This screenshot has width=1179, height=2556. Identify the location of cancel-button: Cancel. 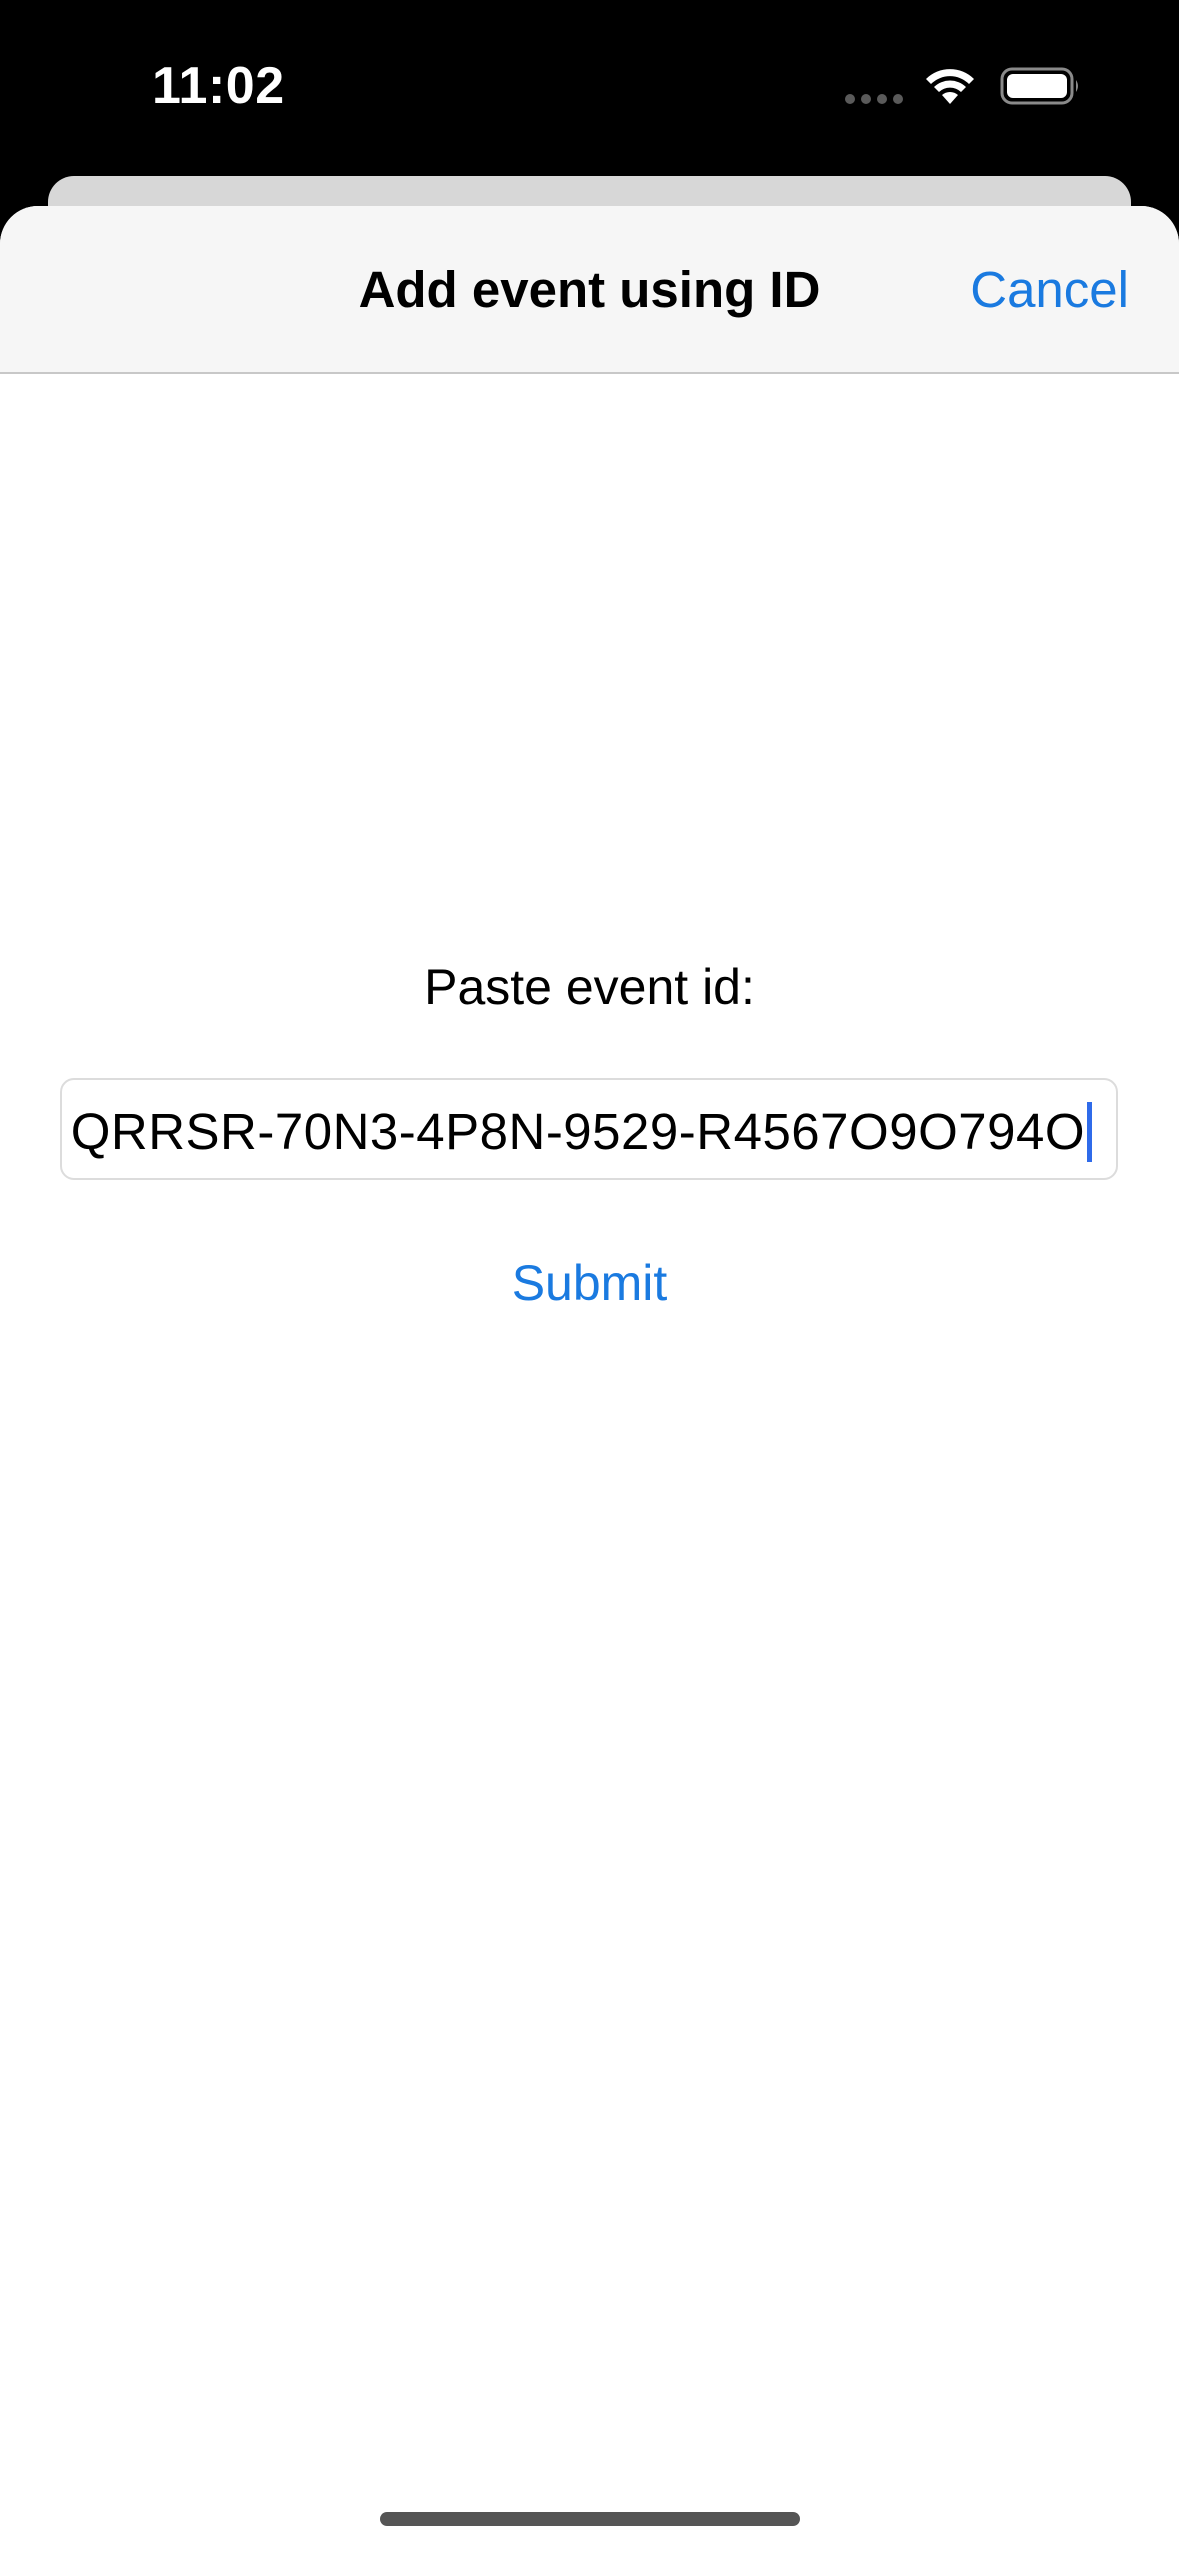
(1049, 289).